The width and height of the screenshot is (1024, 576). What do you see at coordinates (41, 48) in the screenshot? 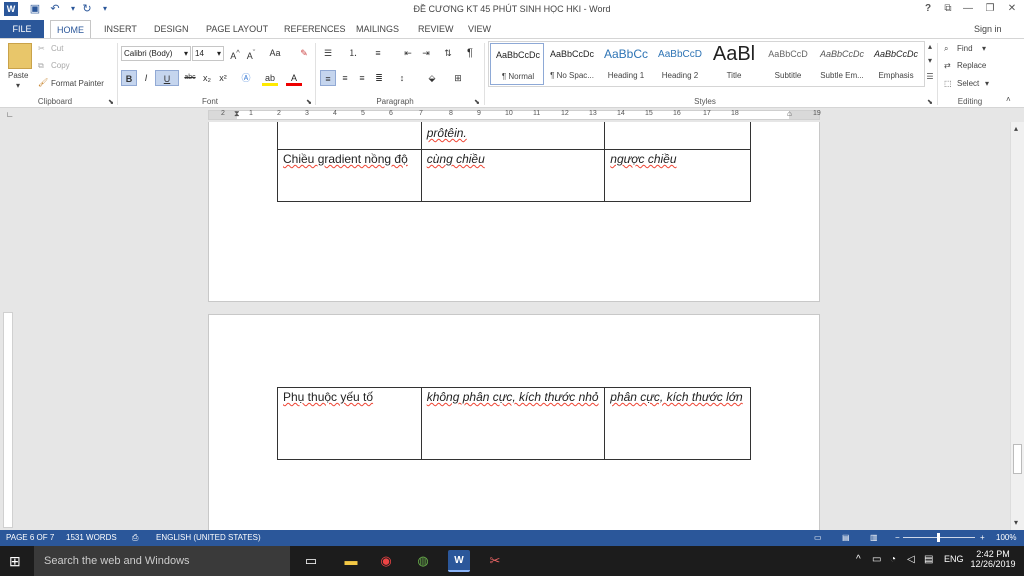
I see `cut-icon: ✂` at bounding box center [41, 48].